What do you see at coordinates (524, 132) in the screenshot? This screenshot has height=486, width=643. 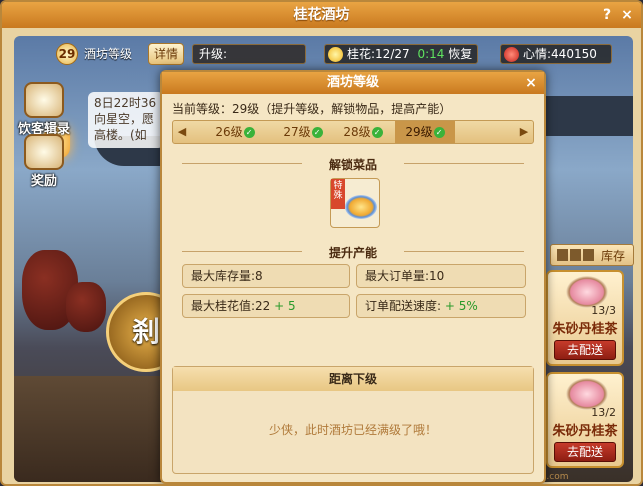 I see `next-arrow-icon: ▶` at bounding box center [524, 132].